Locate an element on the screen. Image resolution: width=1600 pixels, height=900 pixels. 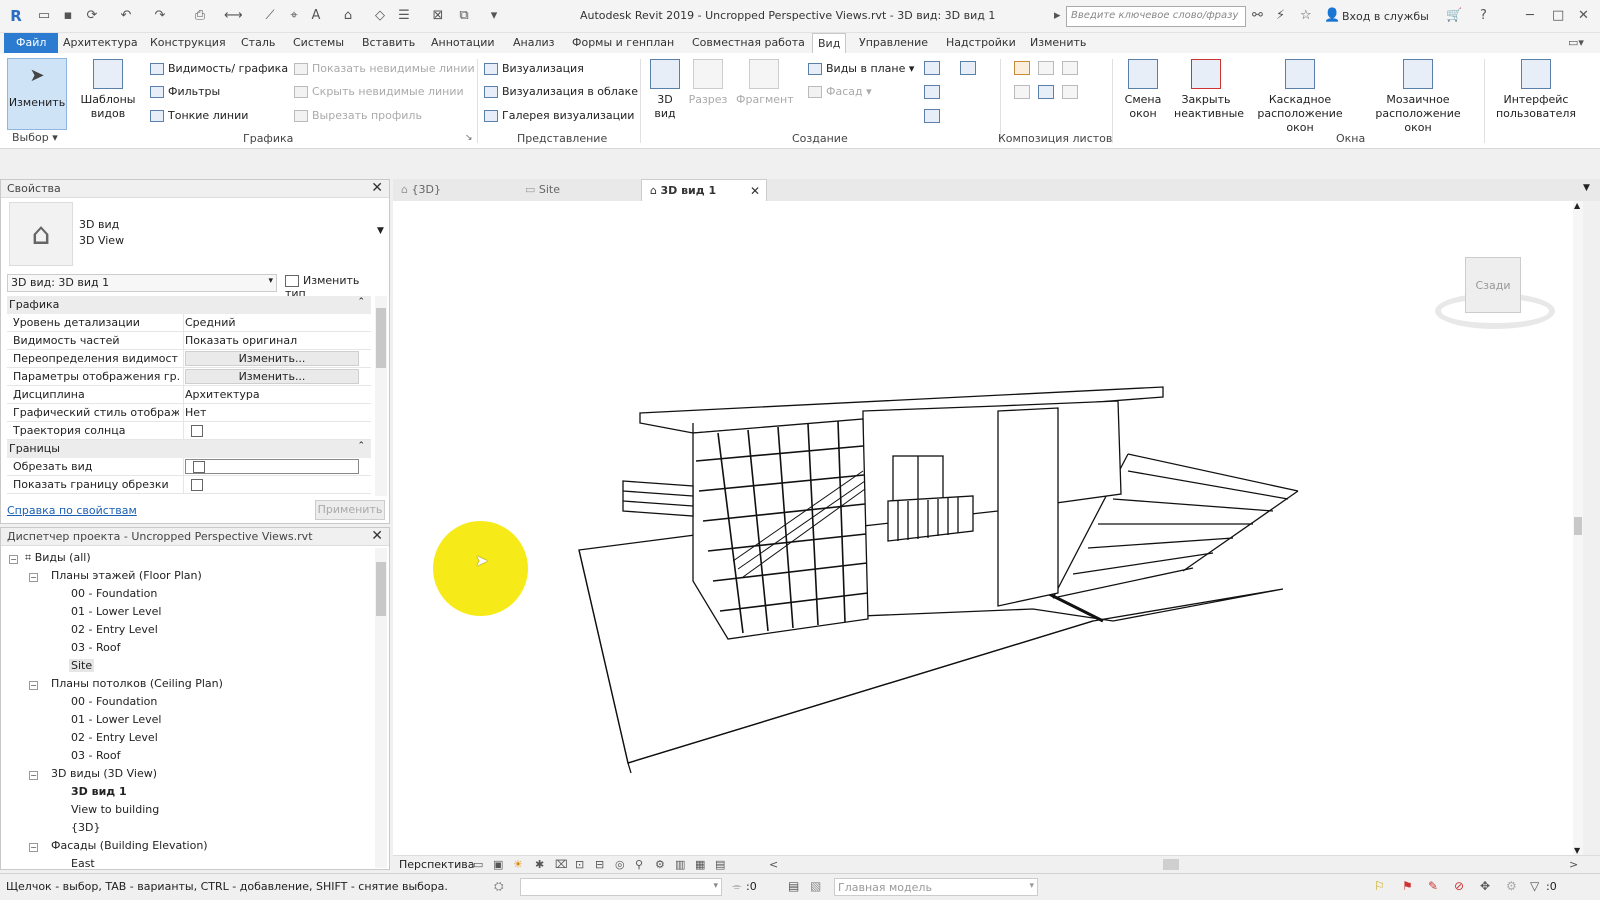
search-input: Введите ключевое слово/фразу is located at coordinates (1156, 16).